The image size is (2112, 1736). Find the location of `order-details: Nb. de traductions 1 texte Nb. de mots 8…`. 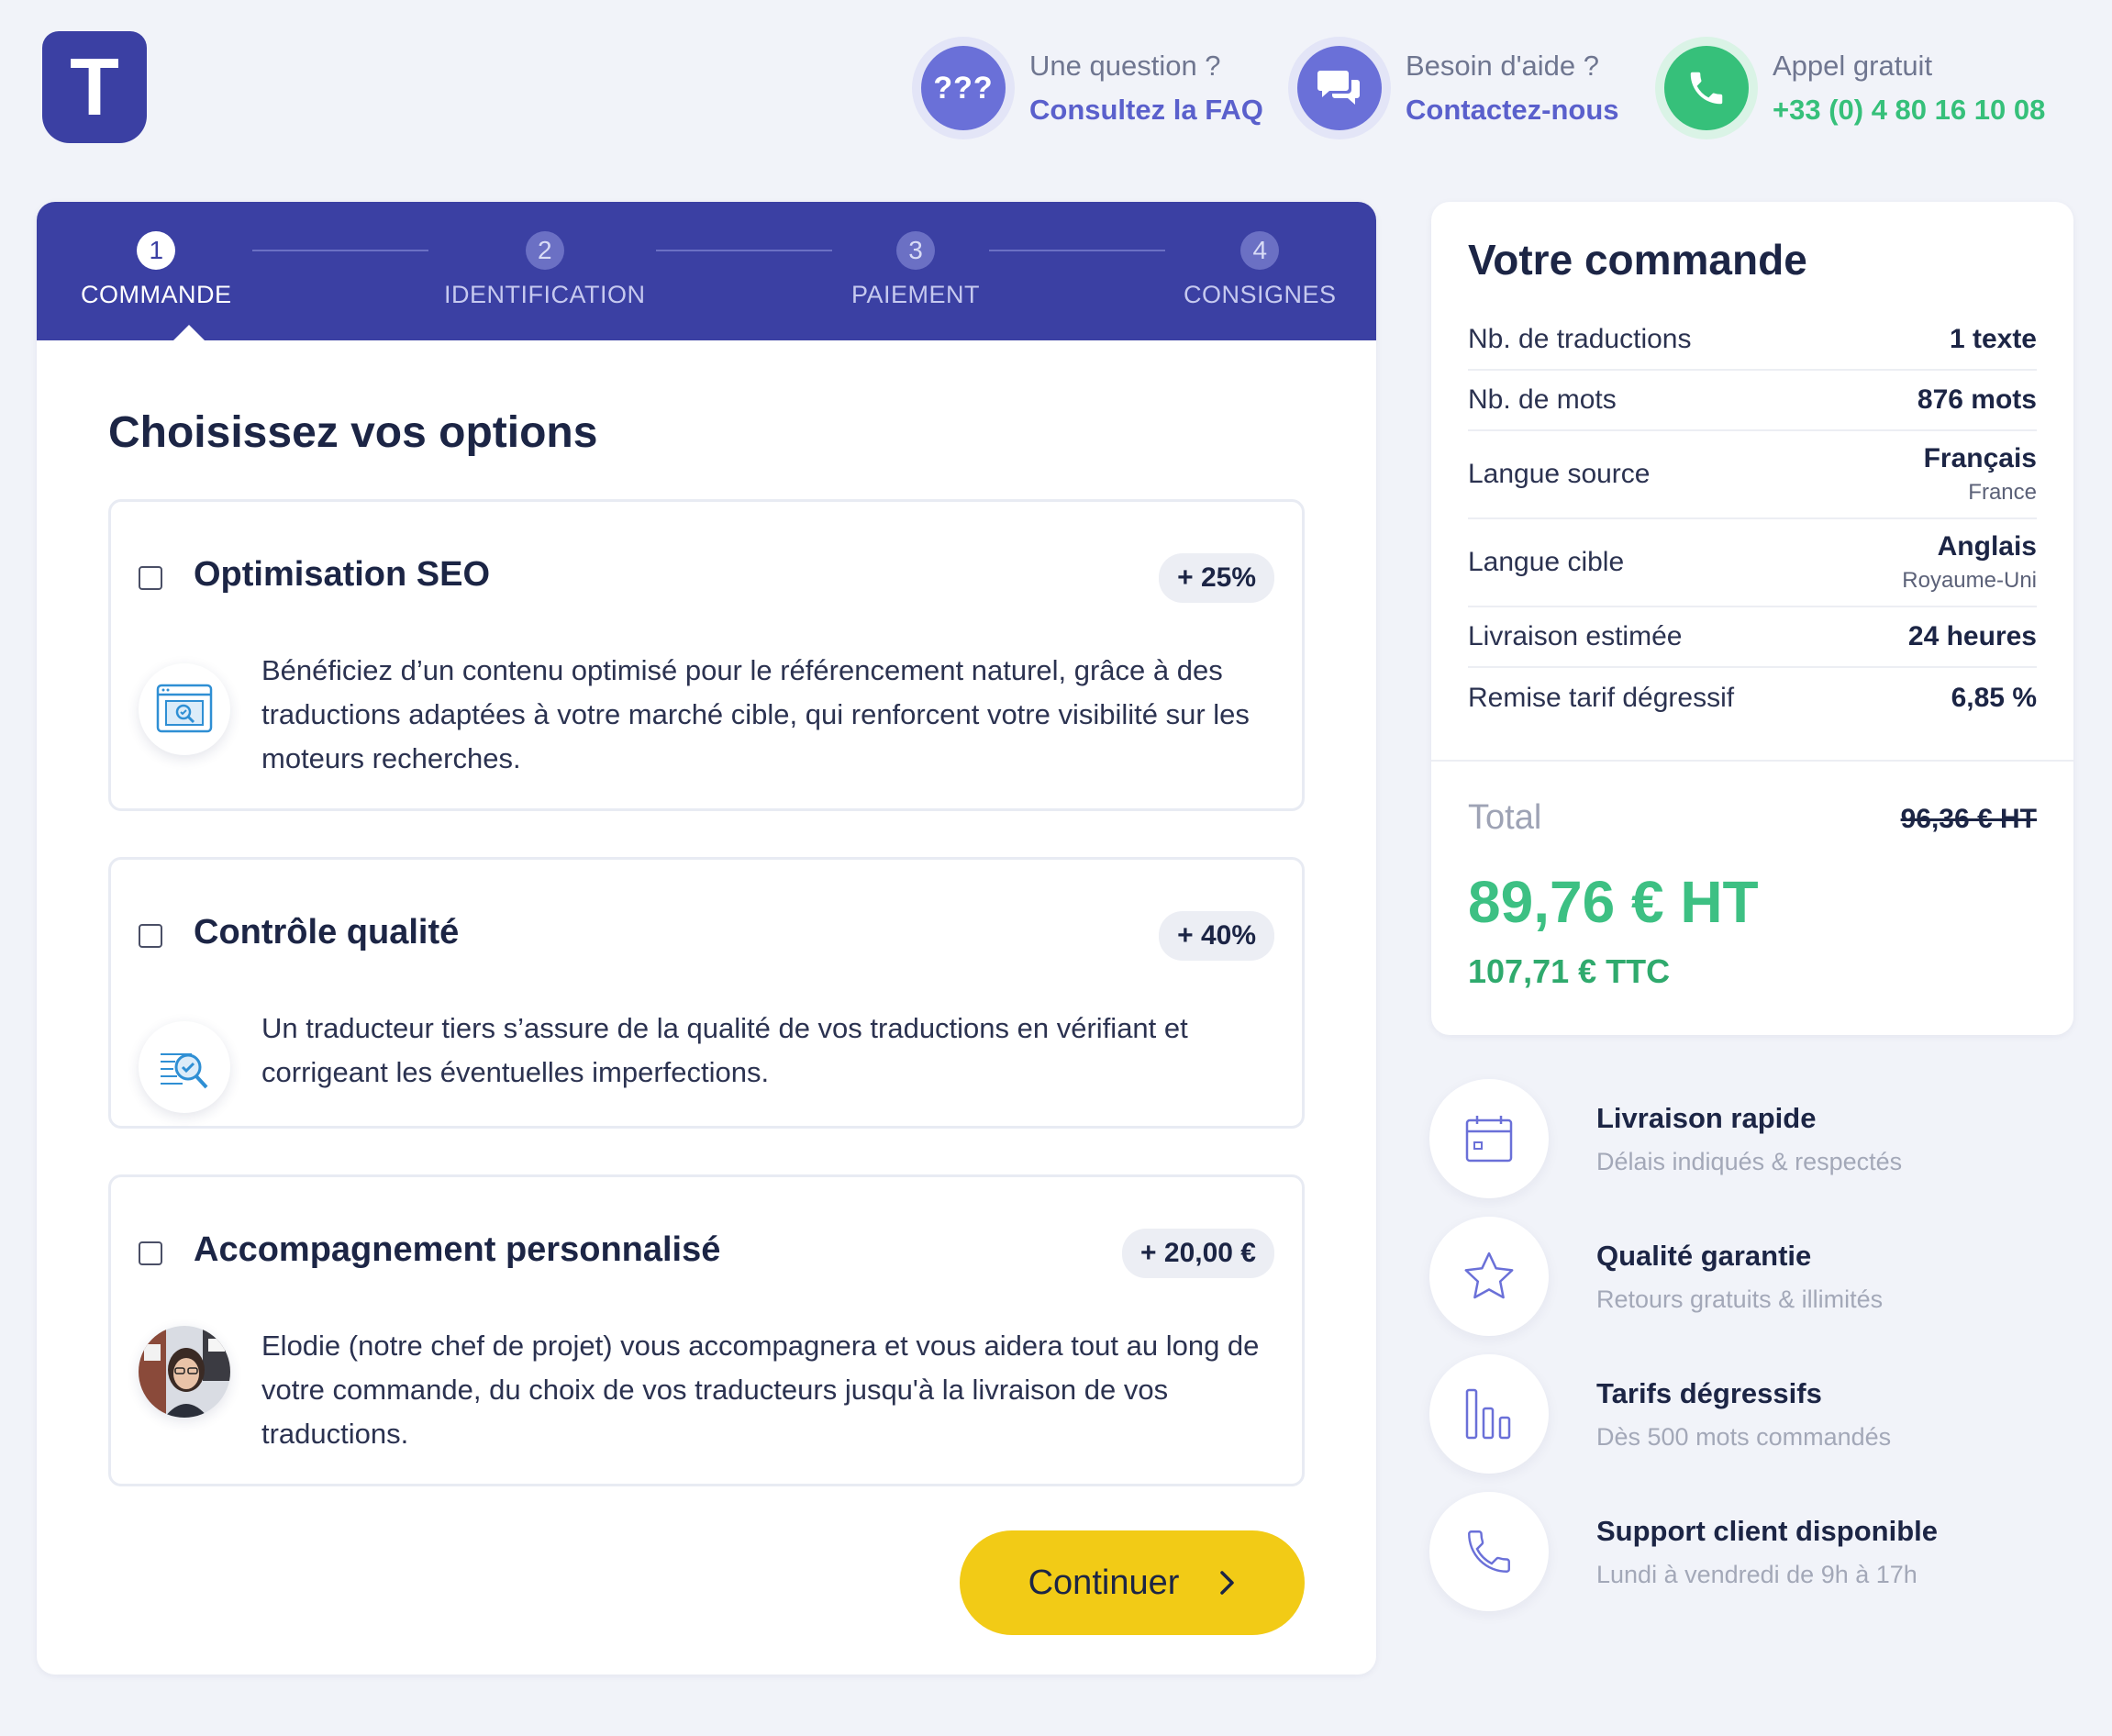

order-details: Nb. de traductions 1 texte Nb. de mots 8… is located at coordinates (1752, 519).